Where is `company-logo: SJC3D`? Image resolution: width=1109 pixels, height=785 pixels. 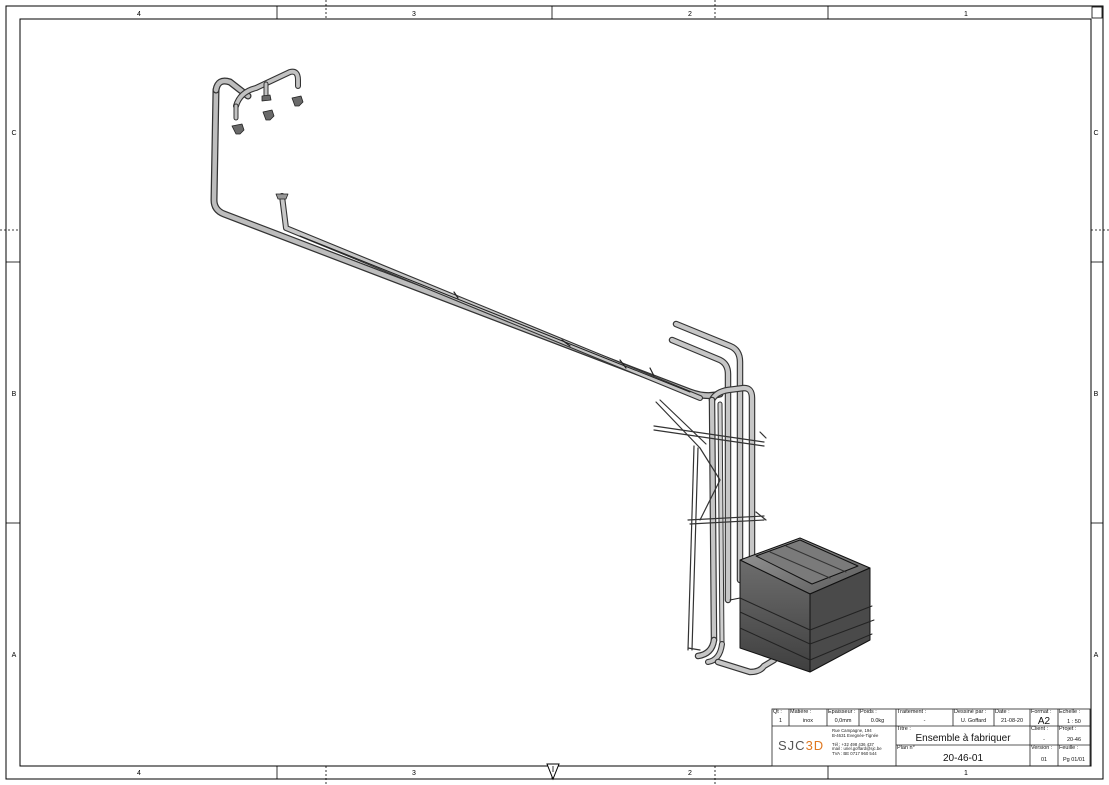
company-logo: SJC3D is located at coordinates (801, 745).